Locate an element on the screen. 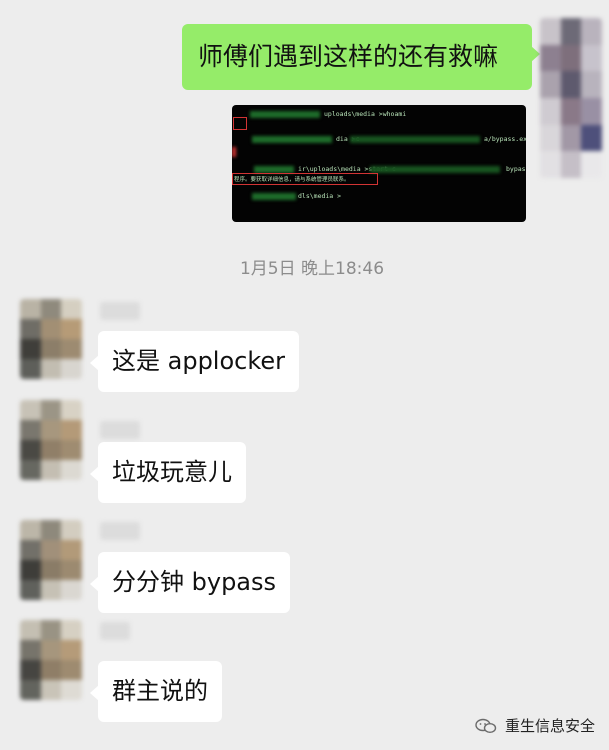 The image size is (609, 750). incoming-message-bubble: 群主说的 is located at coordinates (156, 691).